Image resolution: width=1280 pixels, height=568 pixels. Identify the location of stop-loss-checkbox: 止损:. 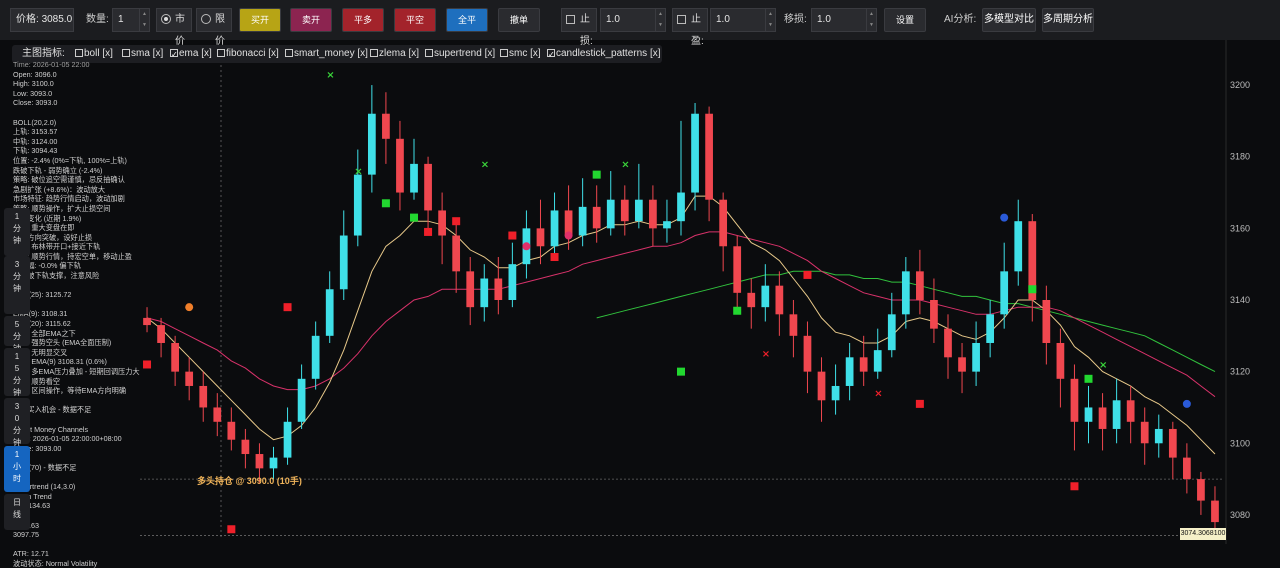
(579, 27).